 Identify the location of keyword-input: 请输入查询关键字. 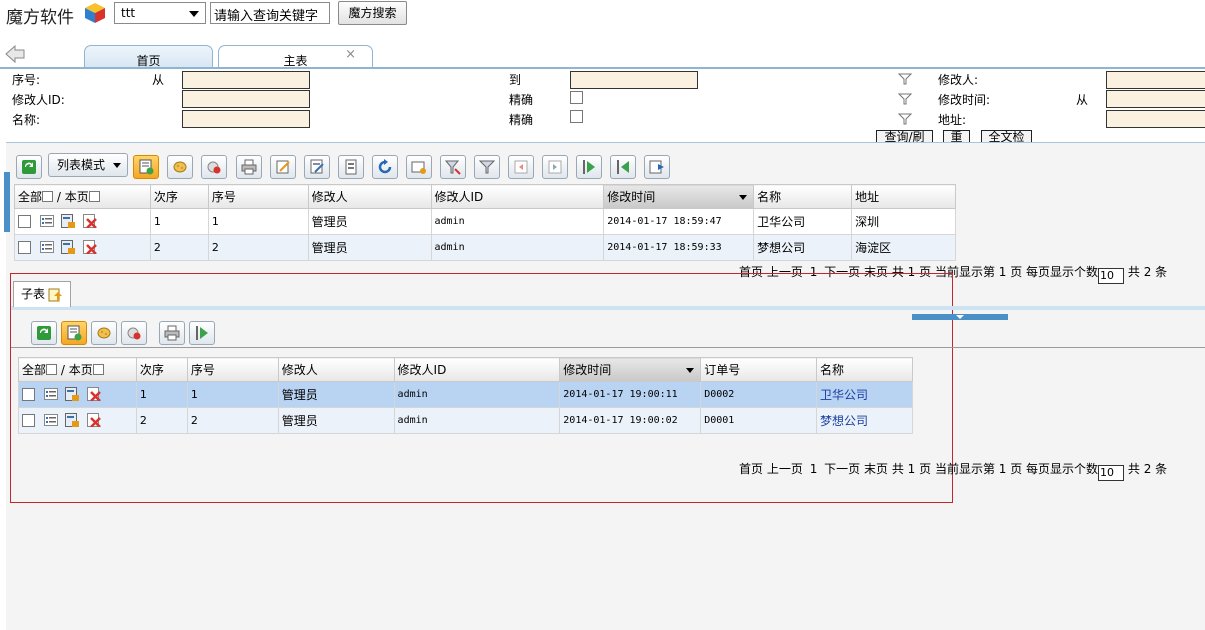
(270, 13).